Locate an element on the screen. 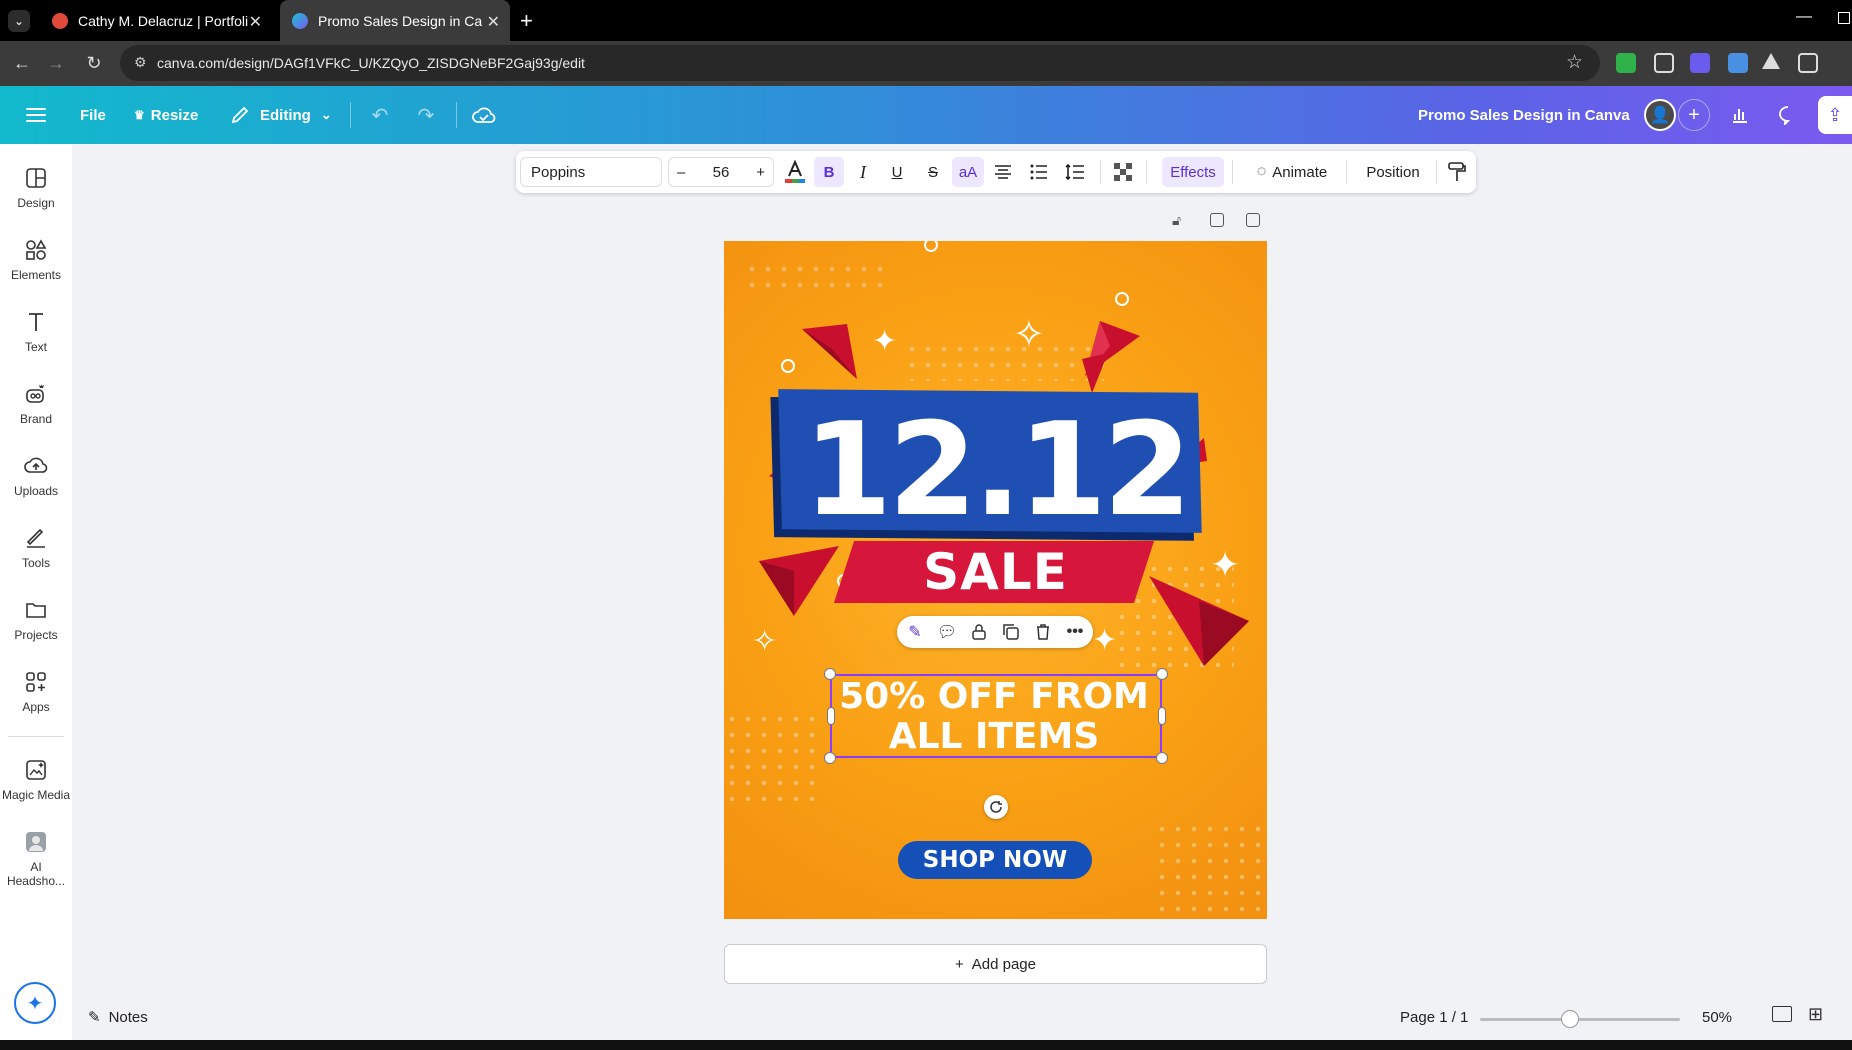 This screenshot has width=1852, height=1050. browser-tab-canva: Promo Sales Design in Canva - ✕ is located at coordinates (395, 20).